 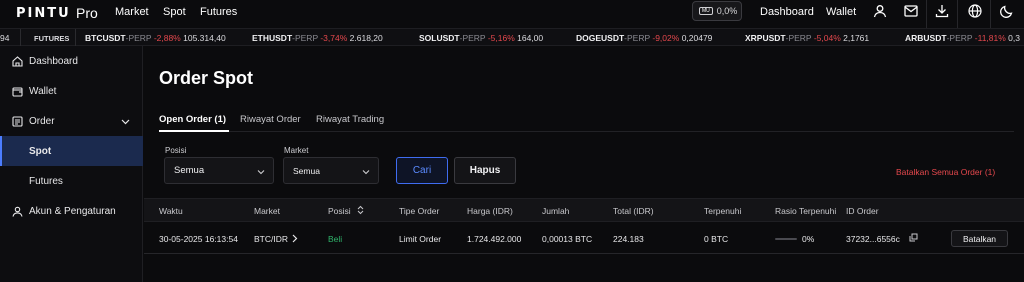 I want to click on market-label: Market, so click(x=296, y=150).